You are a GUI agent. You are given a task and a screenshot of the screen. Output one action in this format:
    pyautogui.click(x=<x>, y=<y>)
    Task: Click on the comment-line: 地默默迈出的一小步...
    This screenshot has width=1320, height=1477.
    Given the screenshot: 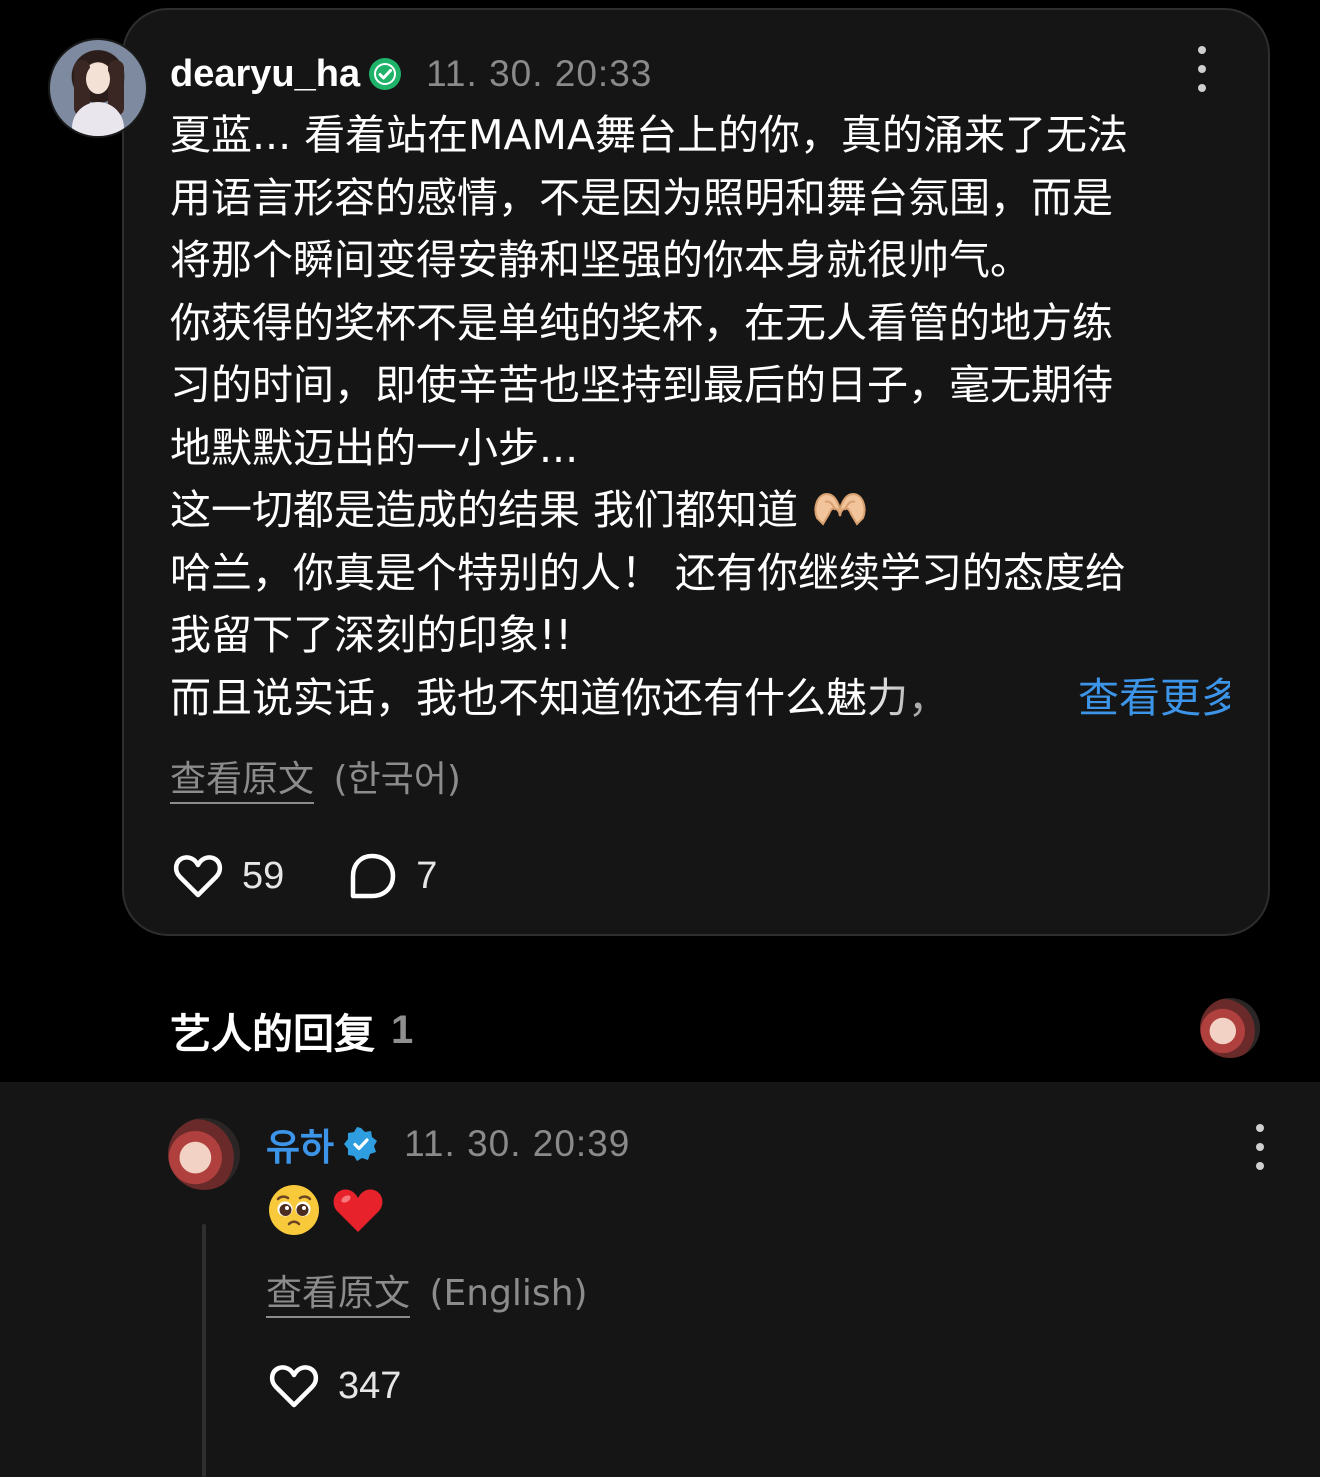 What is the action you would take?
    pyautogui.click(x=374, y=447)
    